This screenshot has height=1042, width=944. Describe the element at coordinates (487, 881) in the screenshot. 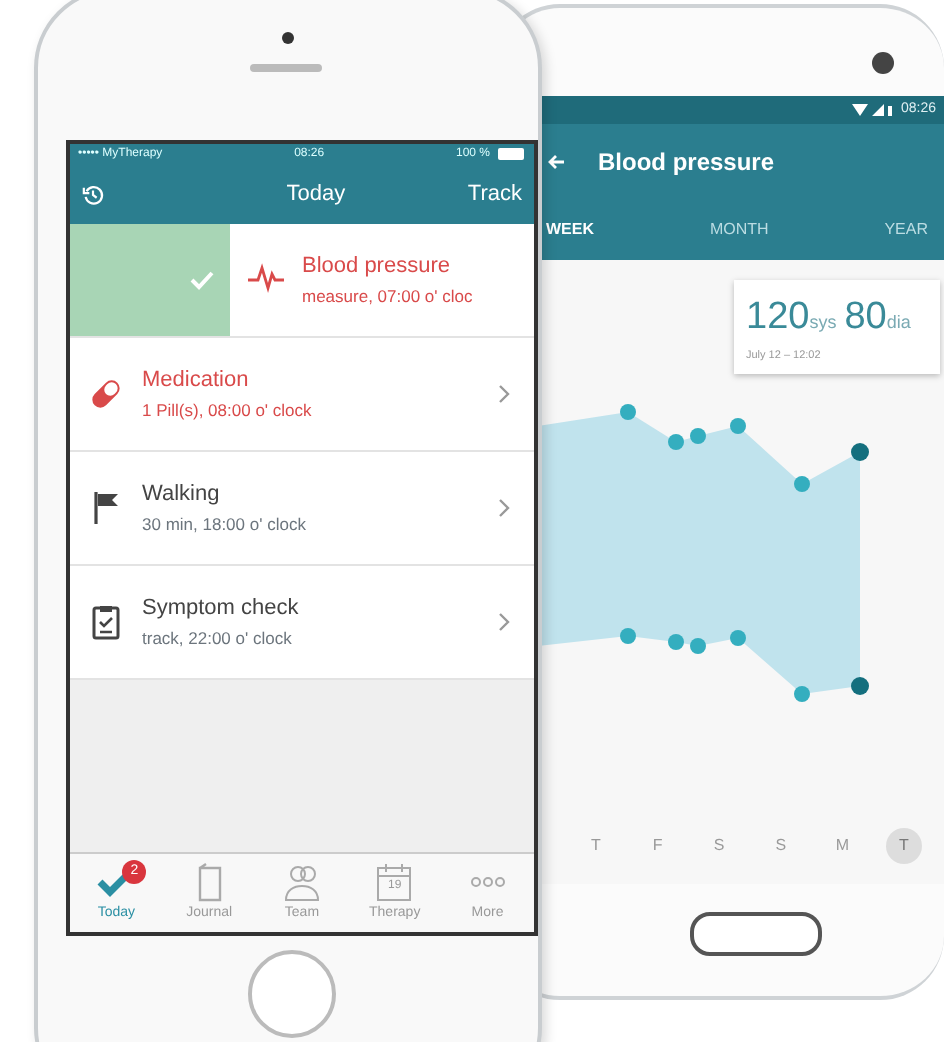

I see `more-icon` at that location.